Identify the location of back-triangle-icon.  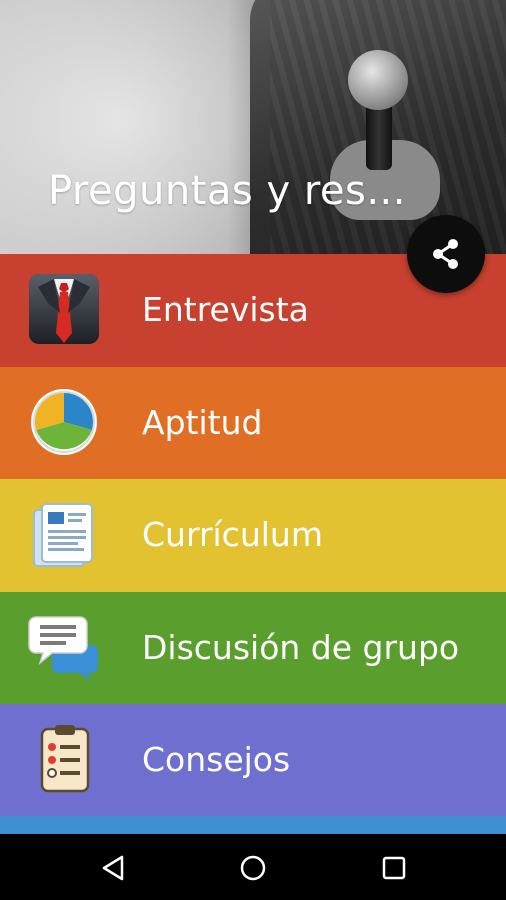
(113, 868).